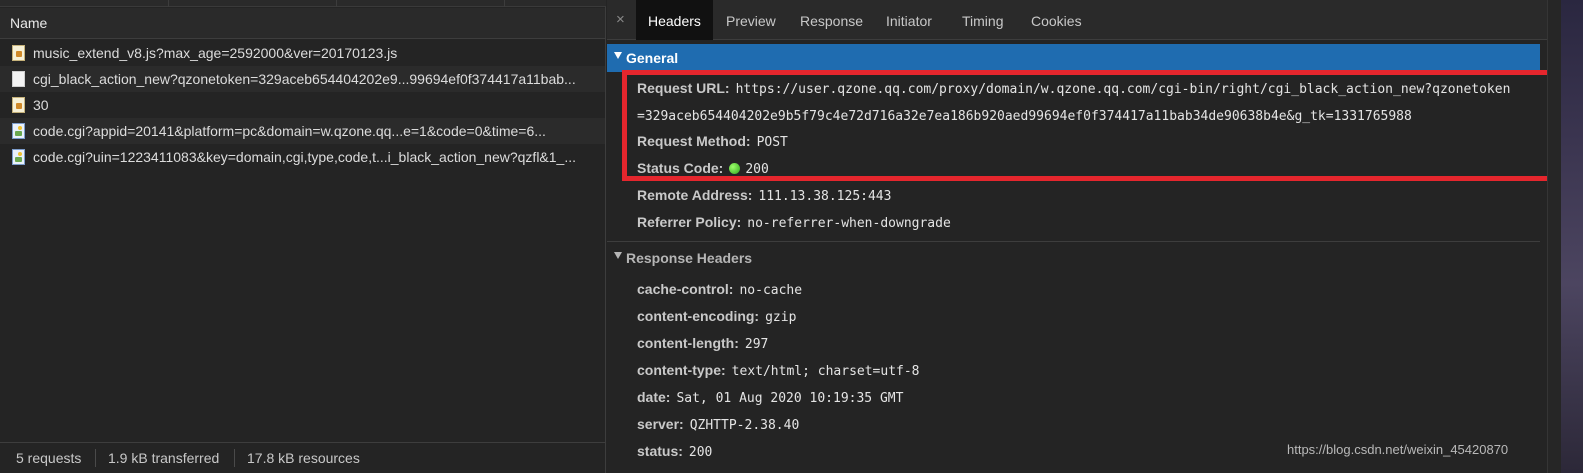  What do you see at coordinates (49, 458) in the screenshot?
I see `request-count: 5 requests` at bounding box center [49, 458].